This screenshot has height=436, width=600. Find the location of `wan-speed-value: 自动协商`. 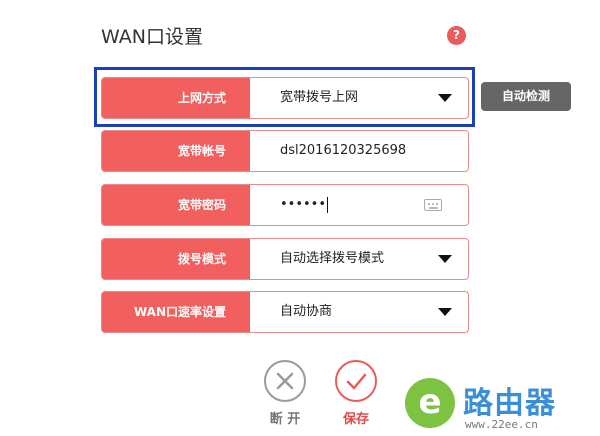

wan-speed-value: 自动协商 is located at coordinates (306, 311).